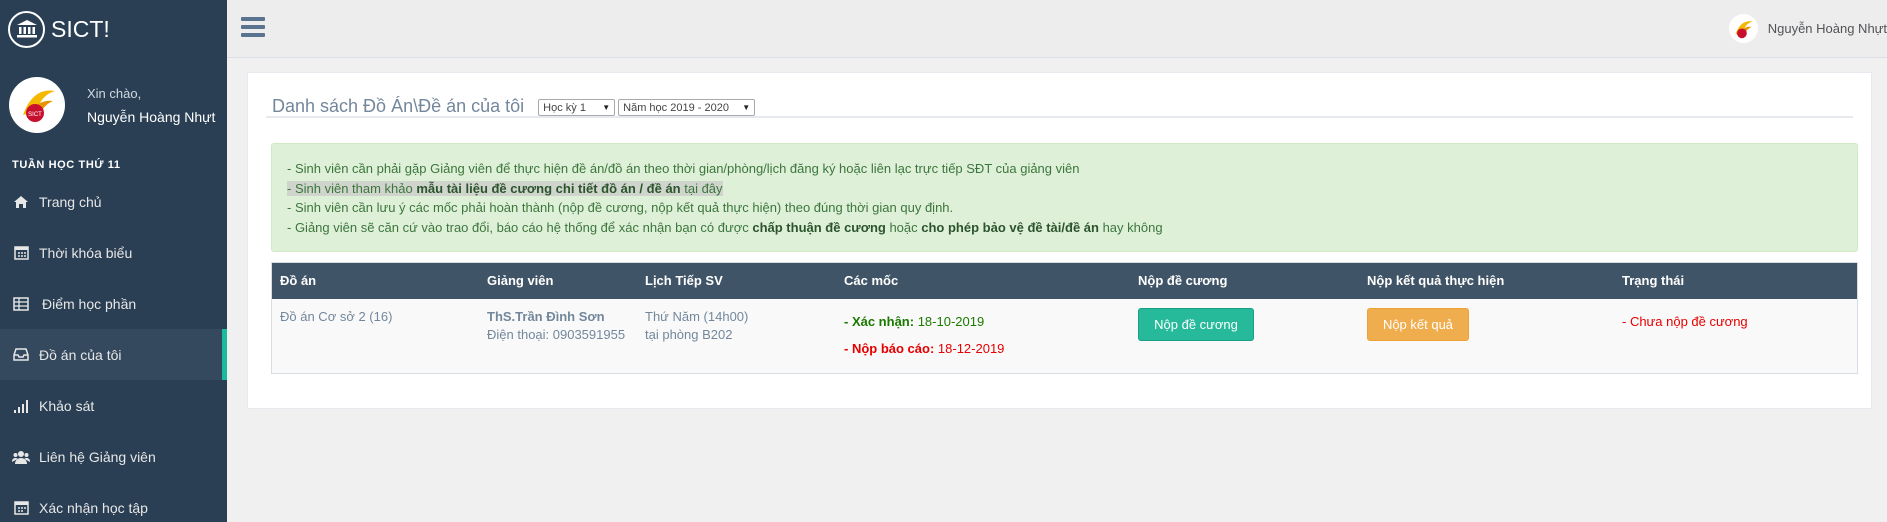 This screenshot has width=1887, height=522. Describe the element at coordinates (1685, 321) in the screenshot. I see `status-text: - Chưa nộp đề cương` at that location.